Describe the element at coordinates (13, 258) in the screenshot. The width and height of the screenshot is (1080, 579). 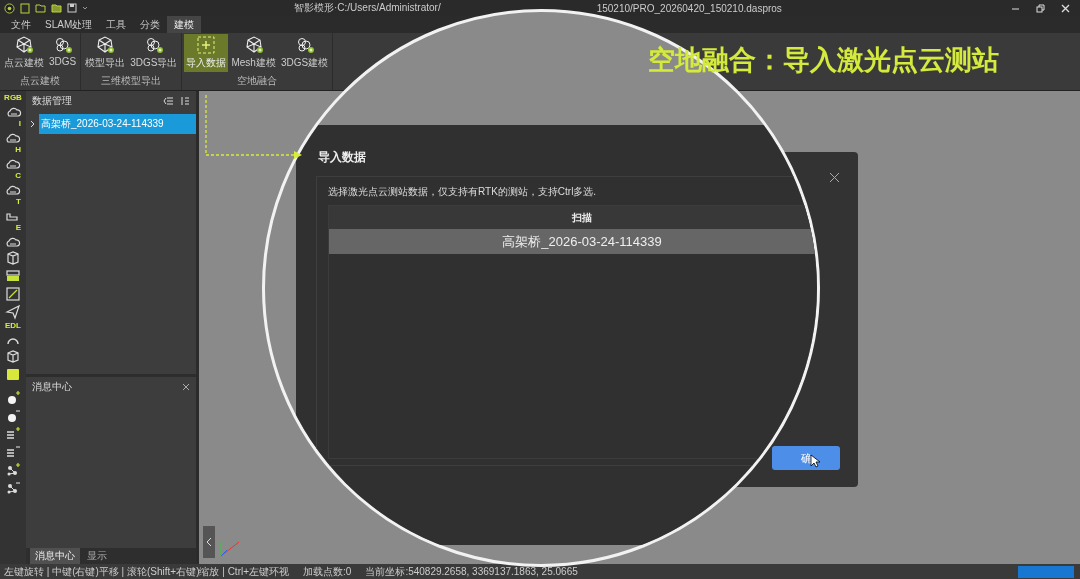
I see `box-tool-icon` at that location.